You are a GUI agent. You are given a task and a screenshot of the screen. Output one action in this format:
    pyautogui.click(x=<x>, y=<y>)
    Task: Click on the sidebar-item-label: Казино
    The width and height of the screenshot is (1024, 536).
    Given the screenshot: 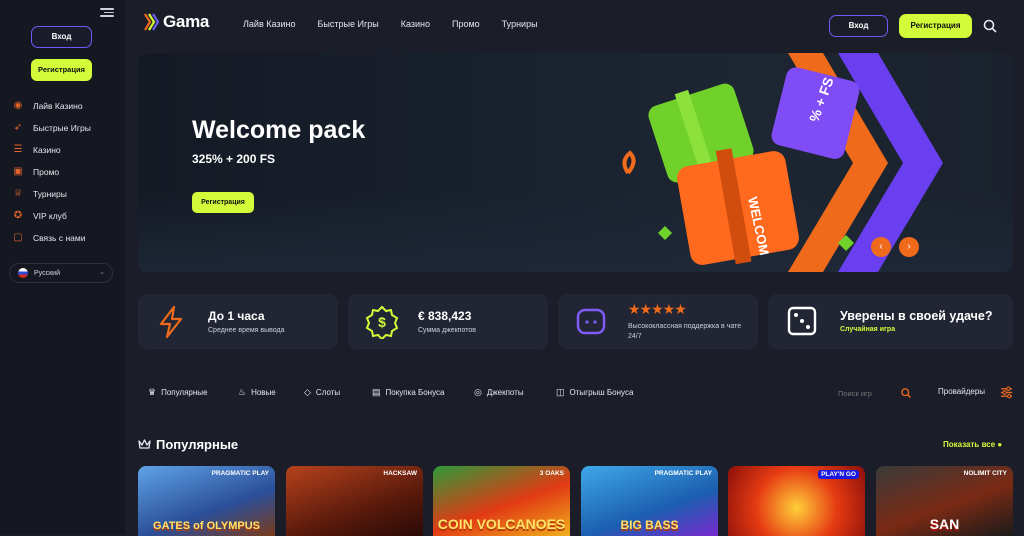 What is the action you would take?
    pyautogui.click(x=47, y=150)
    